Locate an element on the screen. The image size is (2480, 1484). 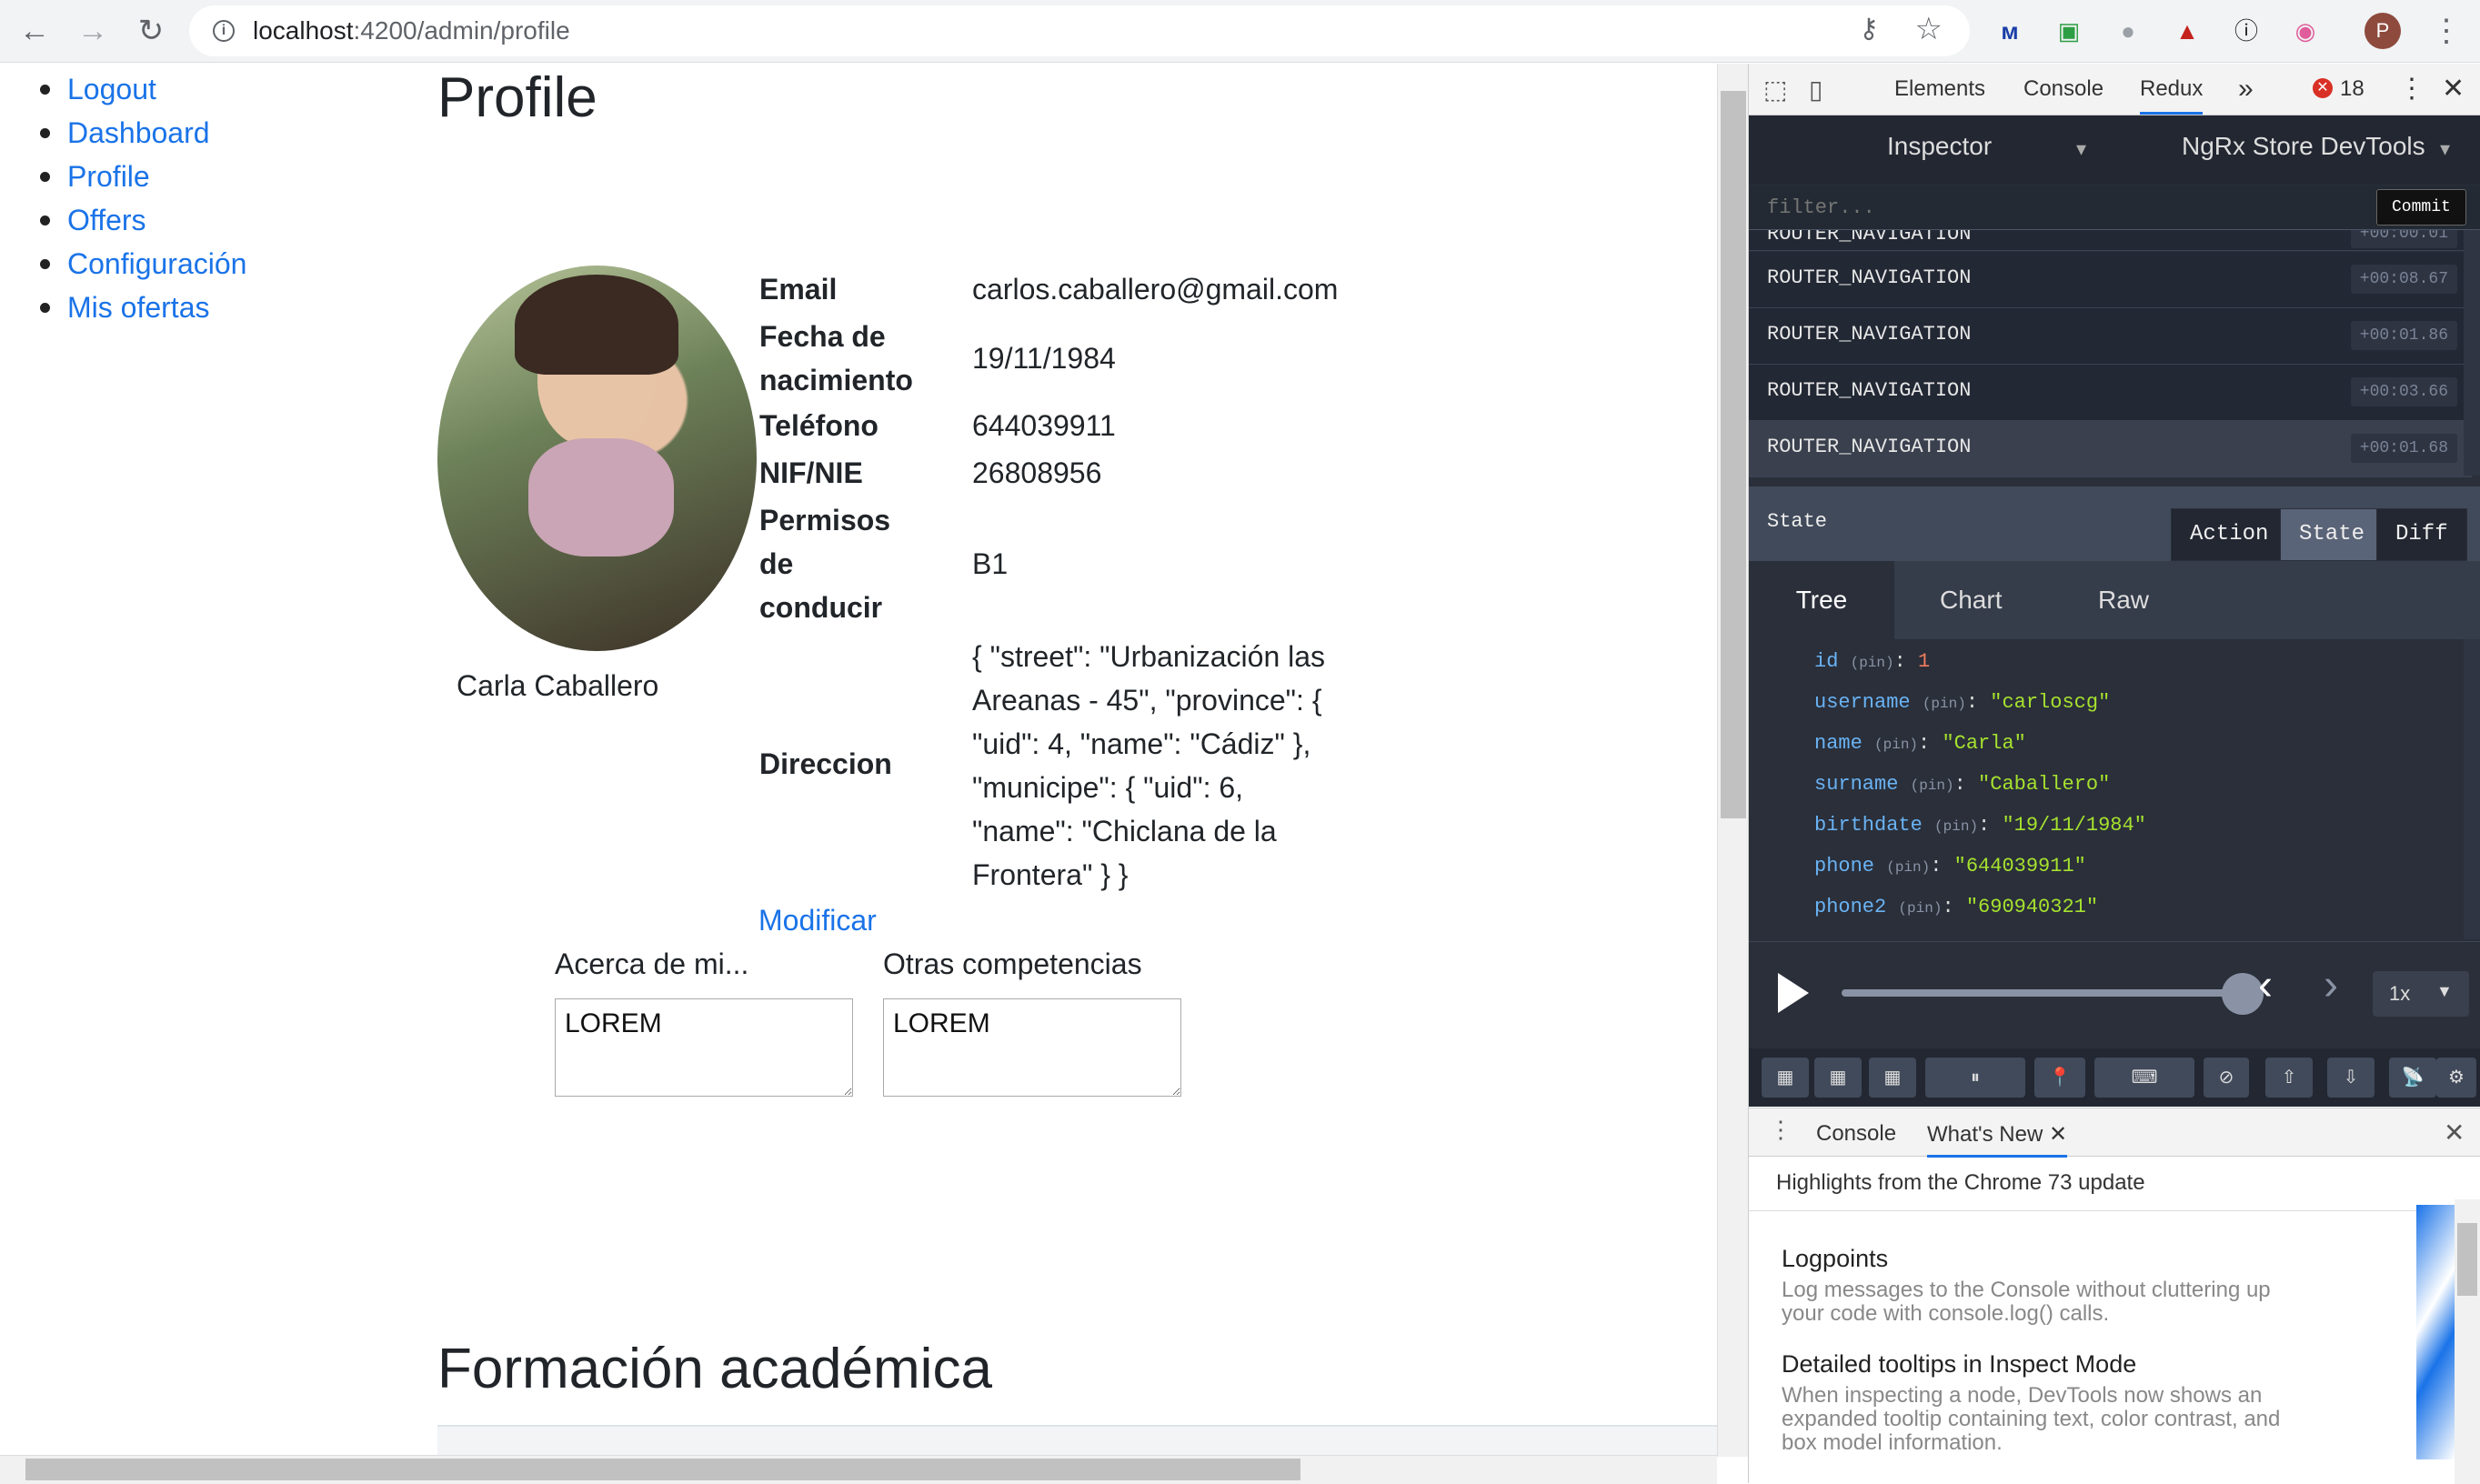
skills-textarea: LOREM is located at coordinates (1032, 1047).